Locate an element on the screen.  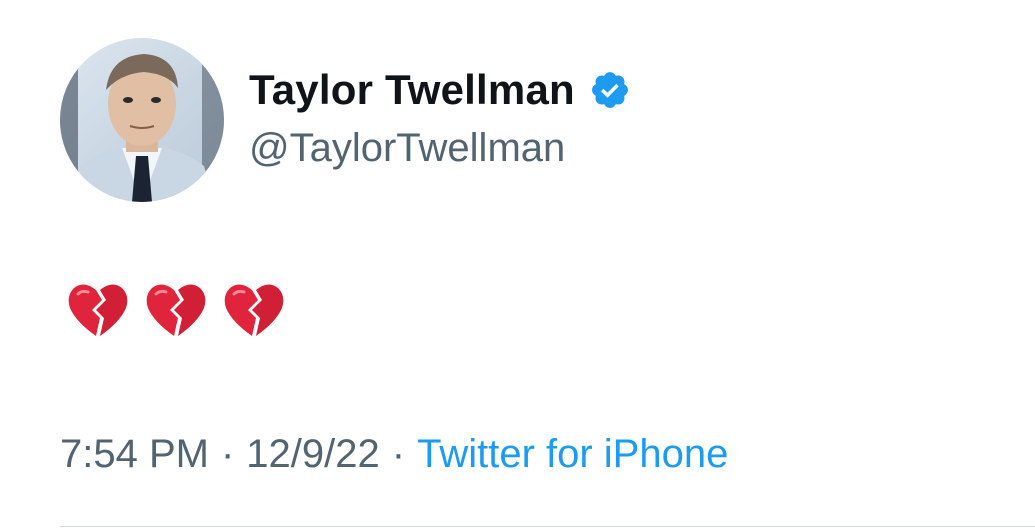
tweet-text is located at coordinates (176, 310).